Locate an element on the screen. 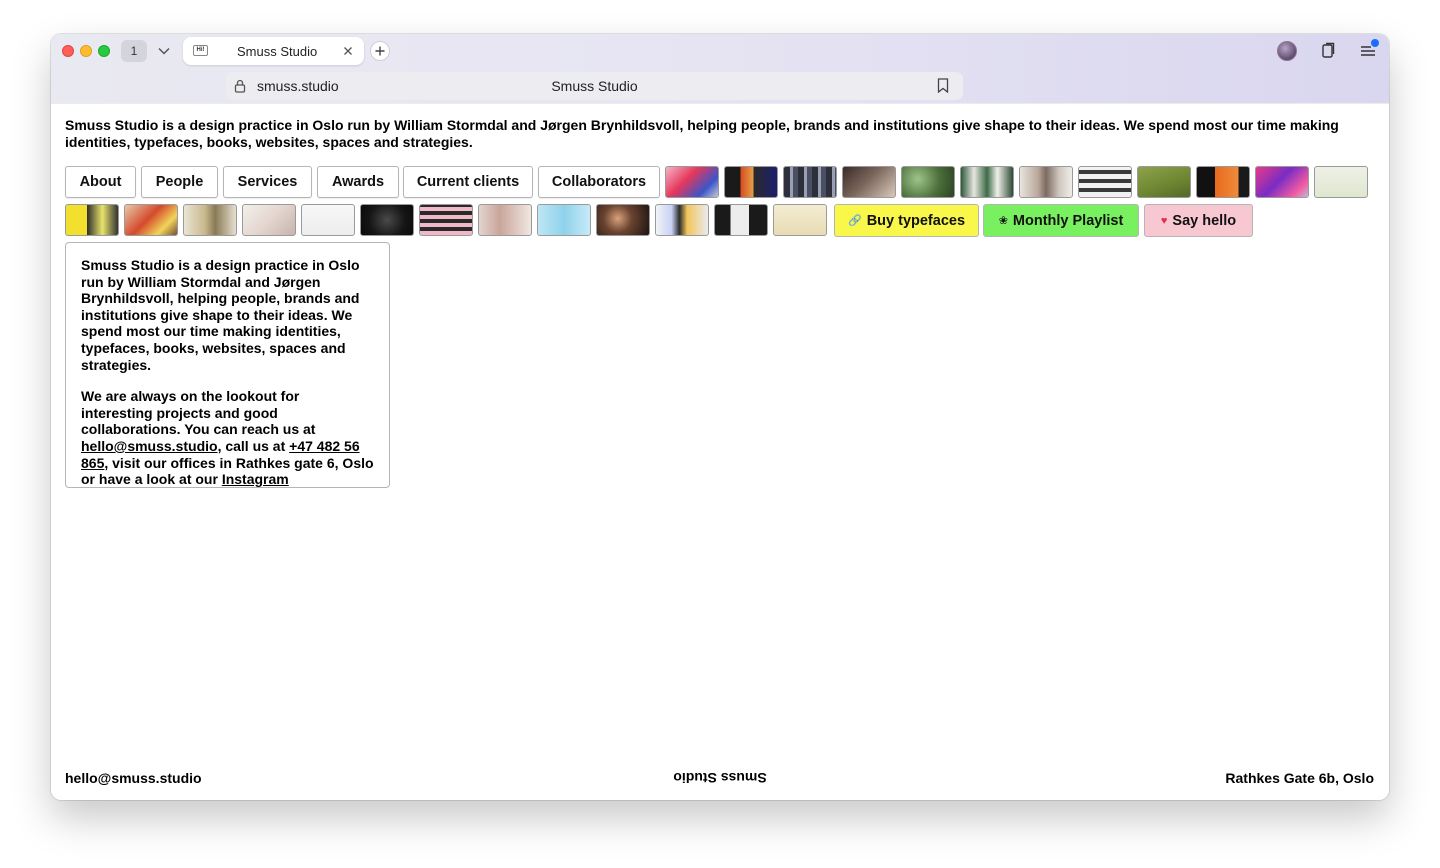  nav-people-button: People is located at coordinates (179, 182).